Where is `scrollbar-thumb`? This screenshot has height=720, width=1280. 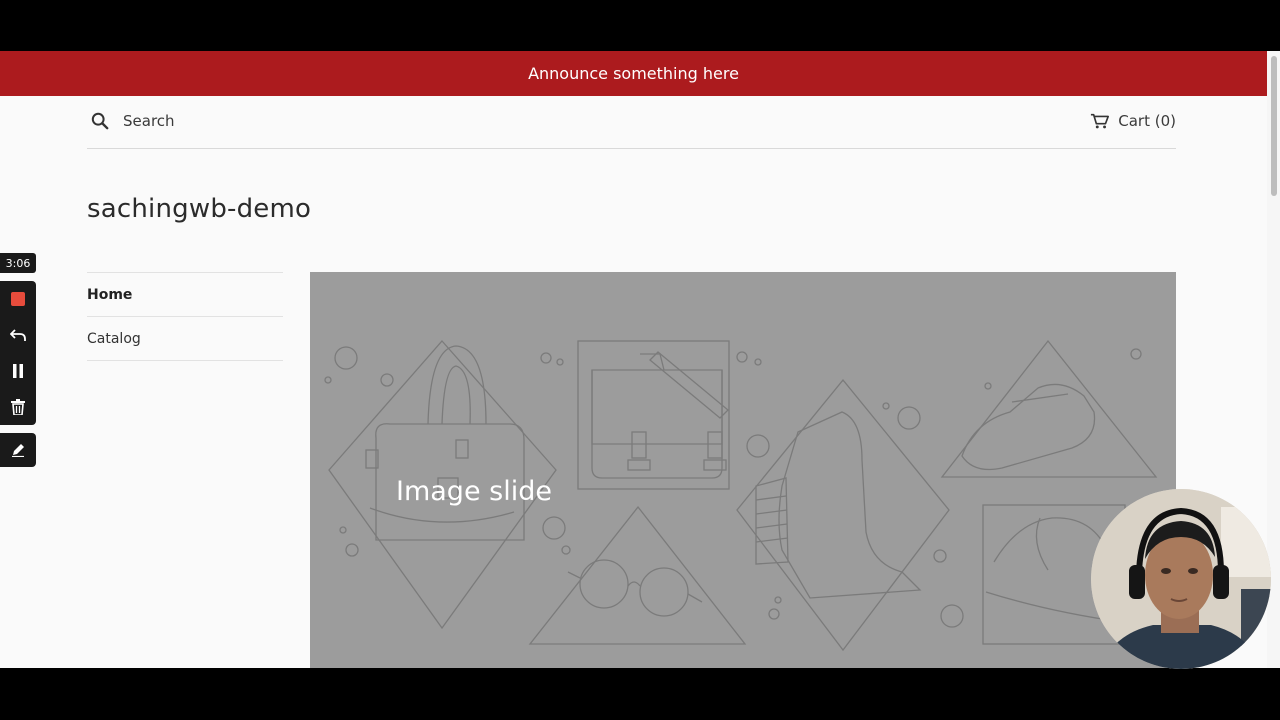 scrollbar-thumb is located at coordinates (1274, 126).